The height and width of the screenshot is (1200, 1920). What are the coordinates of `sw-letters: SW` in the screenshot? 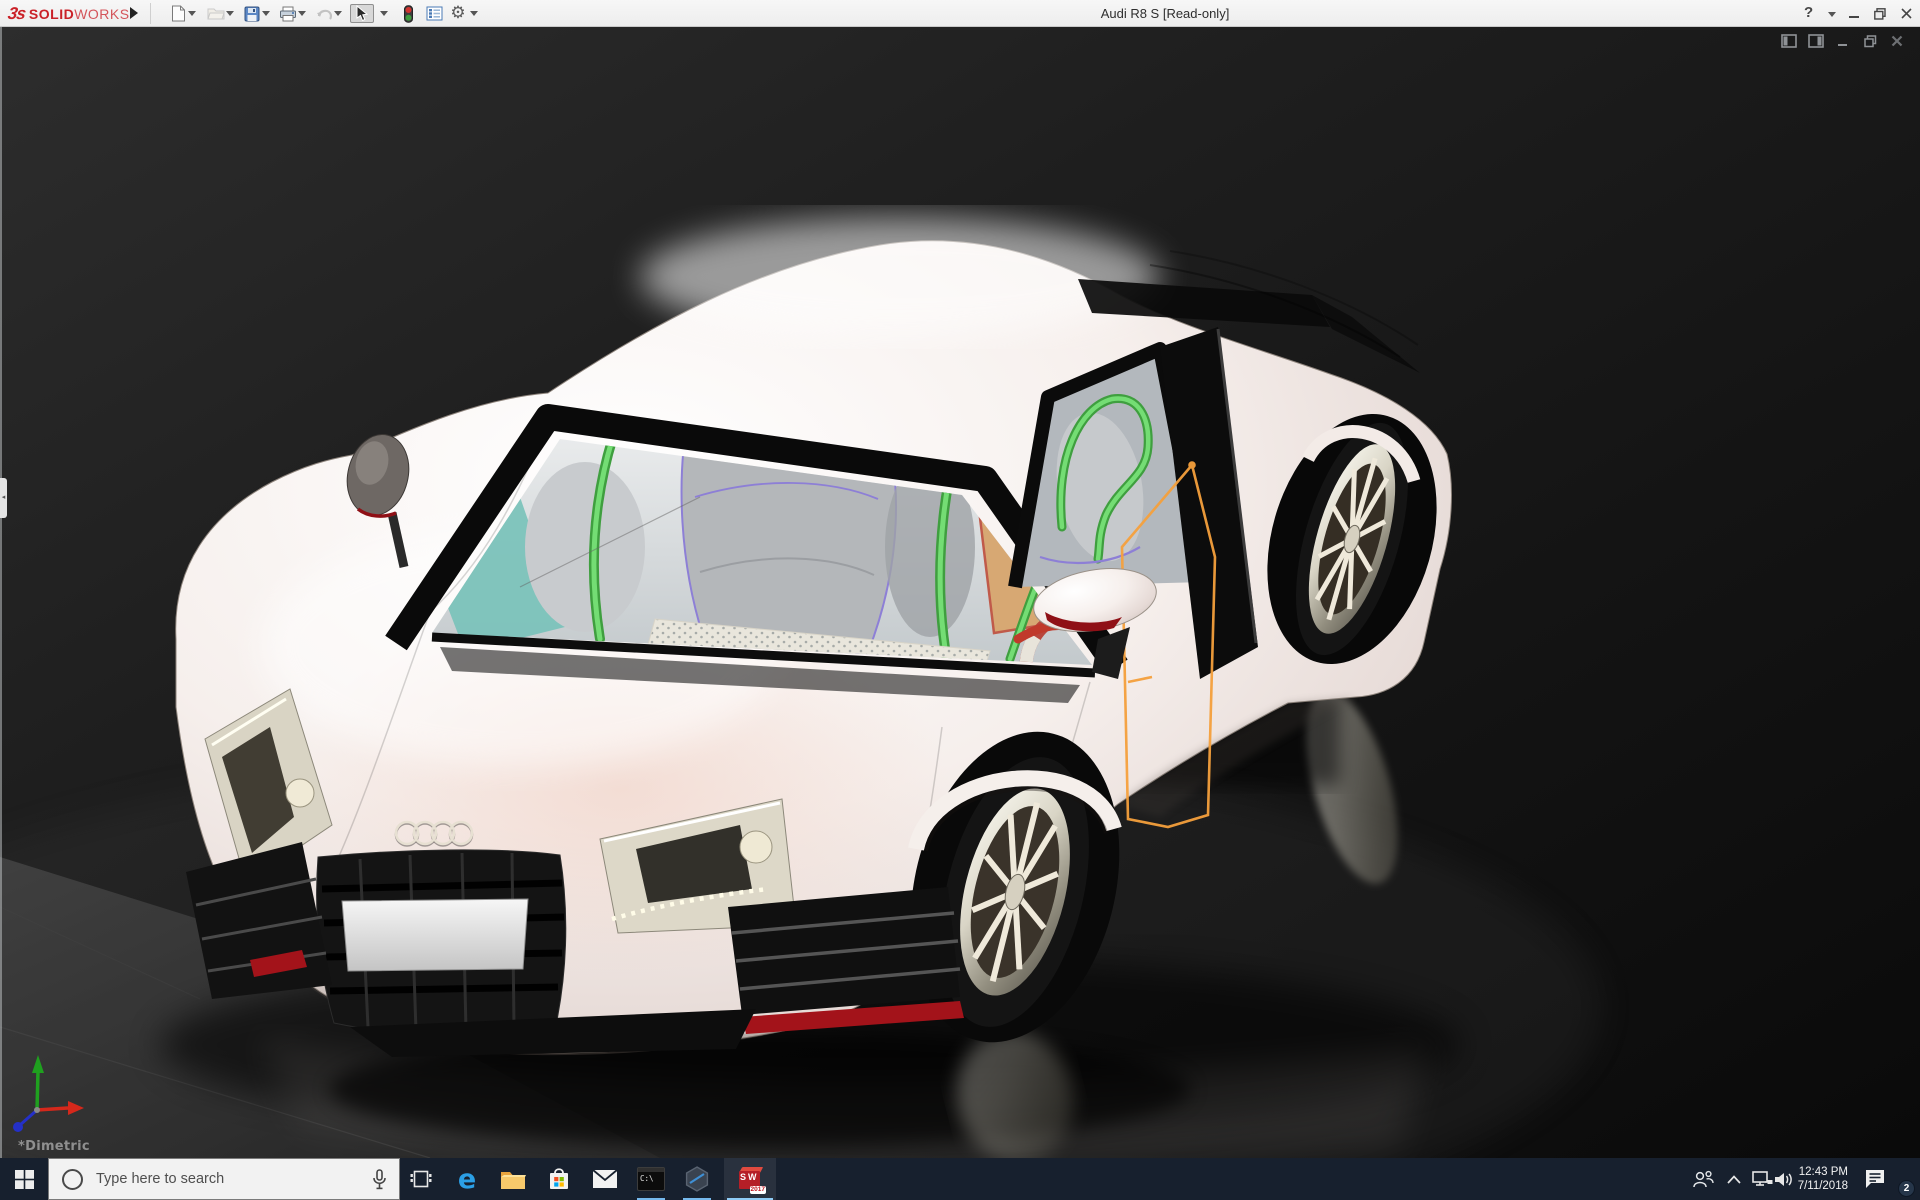 It's located at (749, 1177).